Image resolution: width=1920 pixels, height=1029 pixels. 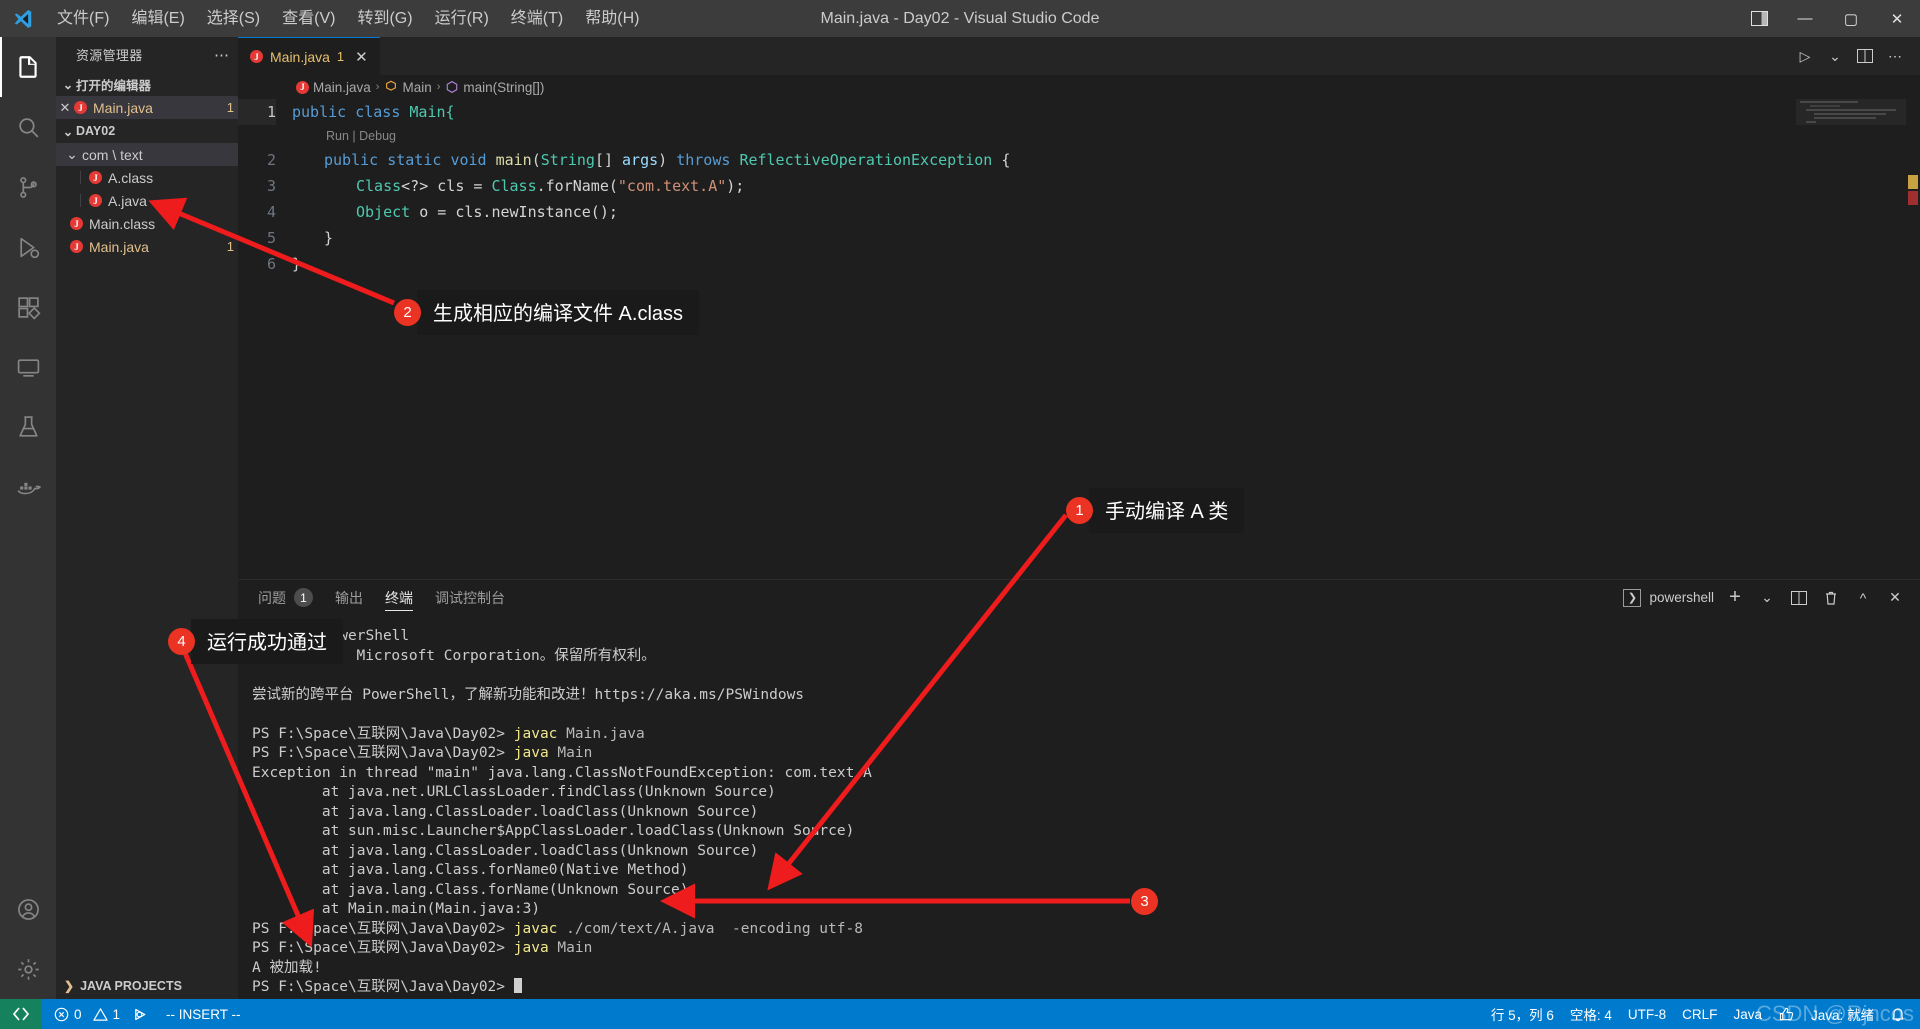 I want to click on debug-icon, so click(x=140, y=1014).